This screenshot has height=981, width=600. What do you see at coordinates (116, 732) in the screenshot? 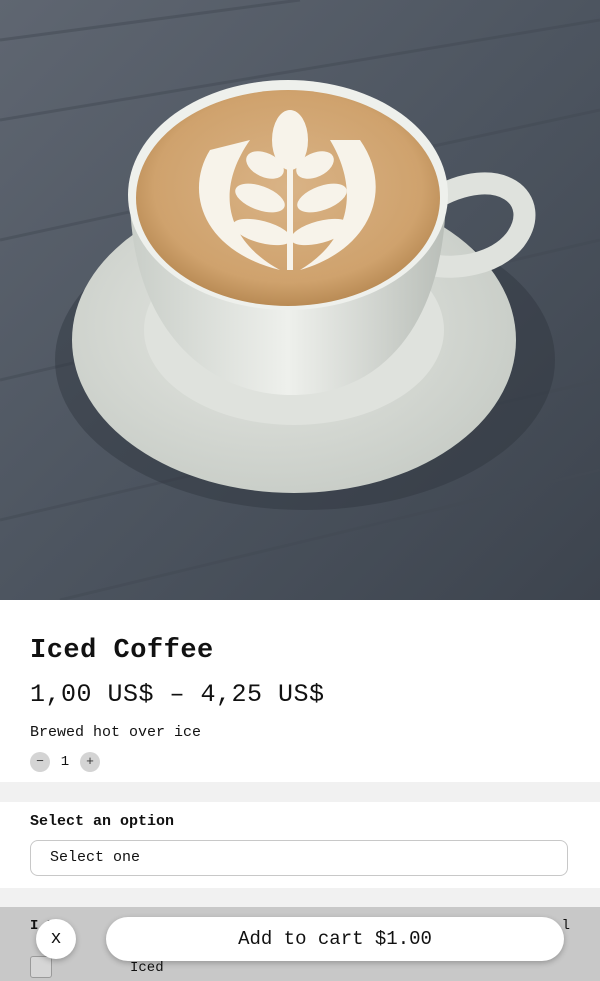
I see `product-description: Brewed hot over ice` at bounding box center [116, 732].